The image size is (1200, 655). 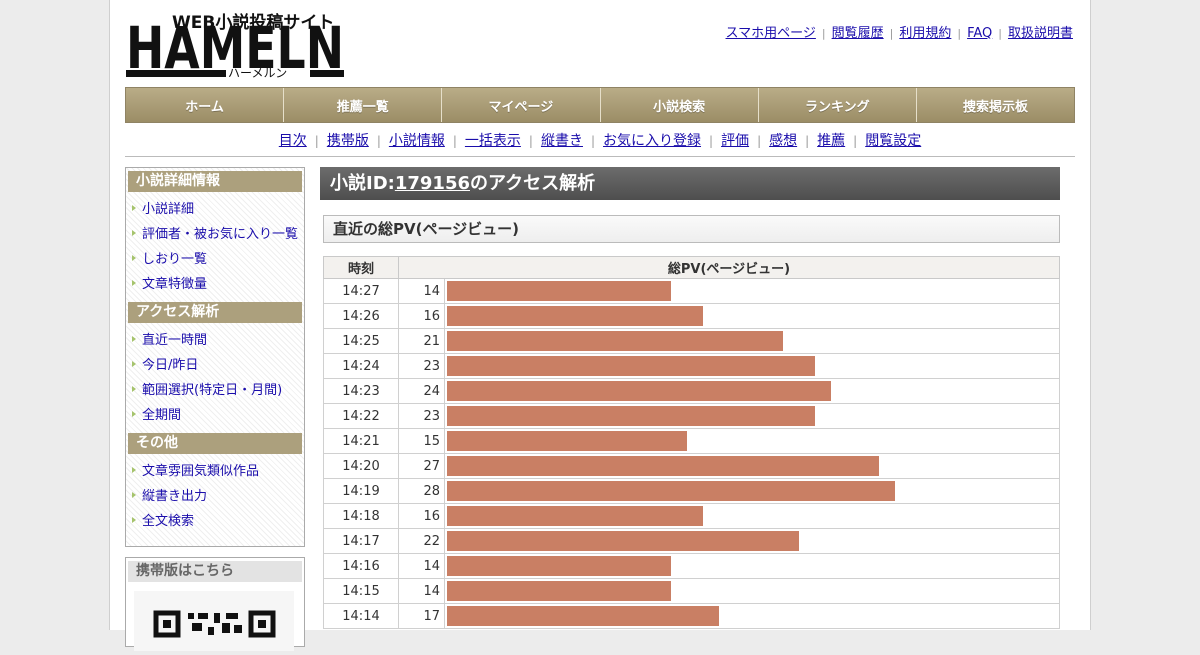 I want to click on time-label: 14:24, so click(x=361, y=366).